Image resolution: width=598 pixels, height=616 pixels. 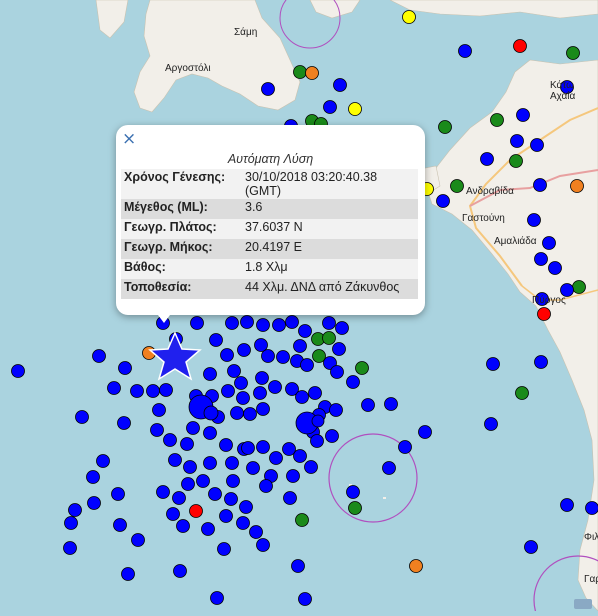 I want to click on close-icon: ×, so click(x=129, y=139).